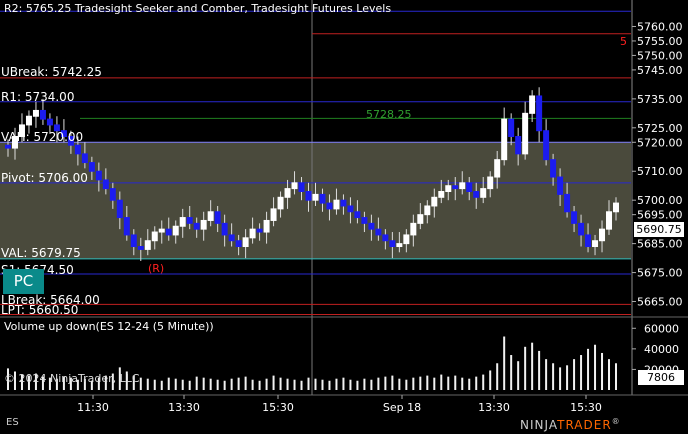 The width and height of the screenshot is (688, 434). I want to click on ninjatrader-logo: NINJATRADER®, so click(570, 424).